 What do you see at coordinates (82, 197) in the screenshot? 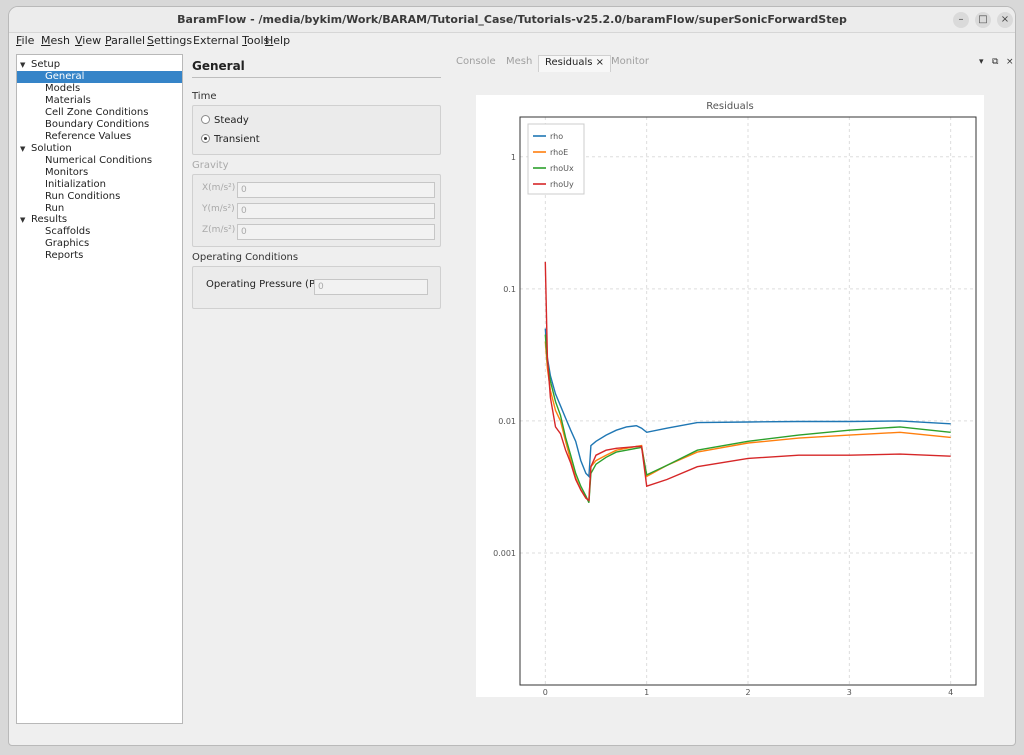
I see `tree-item-run-conditions: Run Conditions` at bounding box center [82, 197].